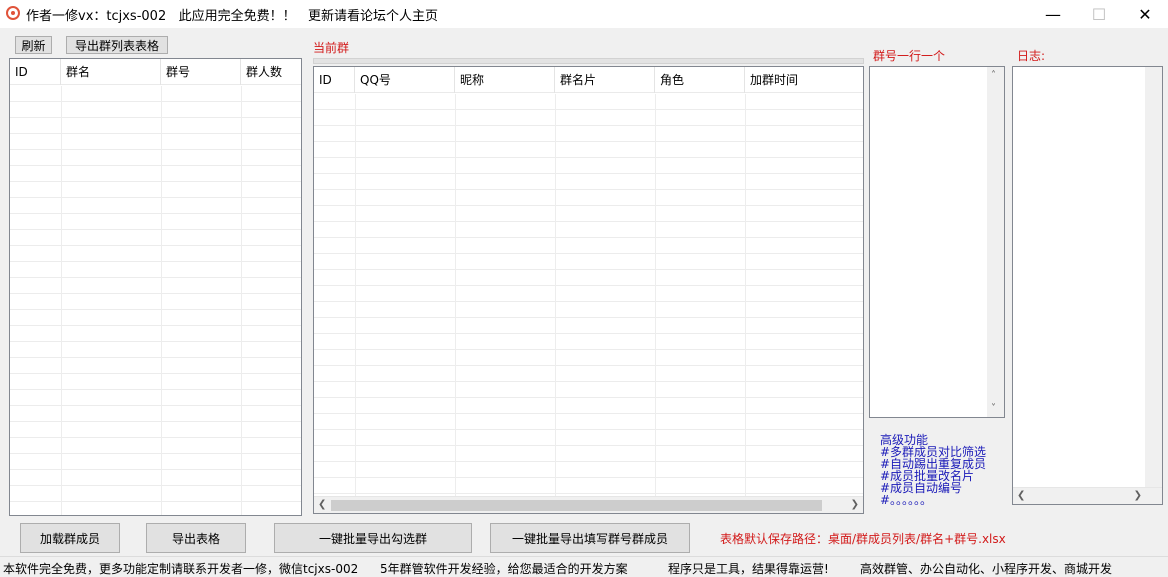 This screenshot has width=1168, height=577. I want to click on maximize-button: ☐, so click(1099, 14).